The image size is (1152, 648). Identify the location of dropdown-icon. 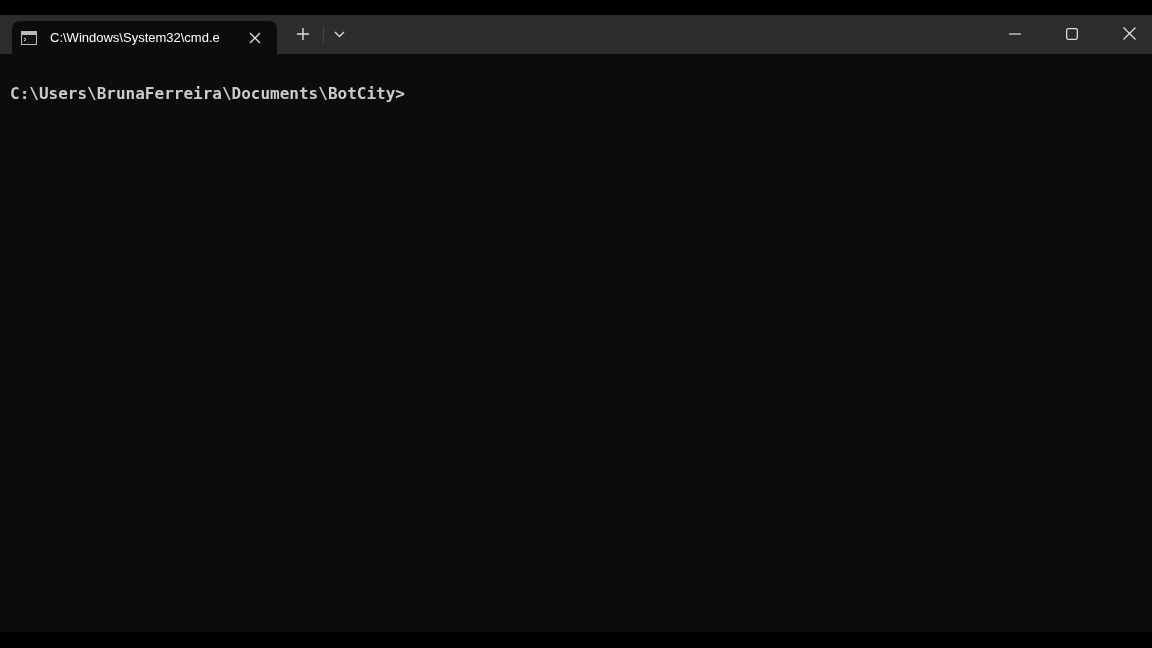
(339, 34).